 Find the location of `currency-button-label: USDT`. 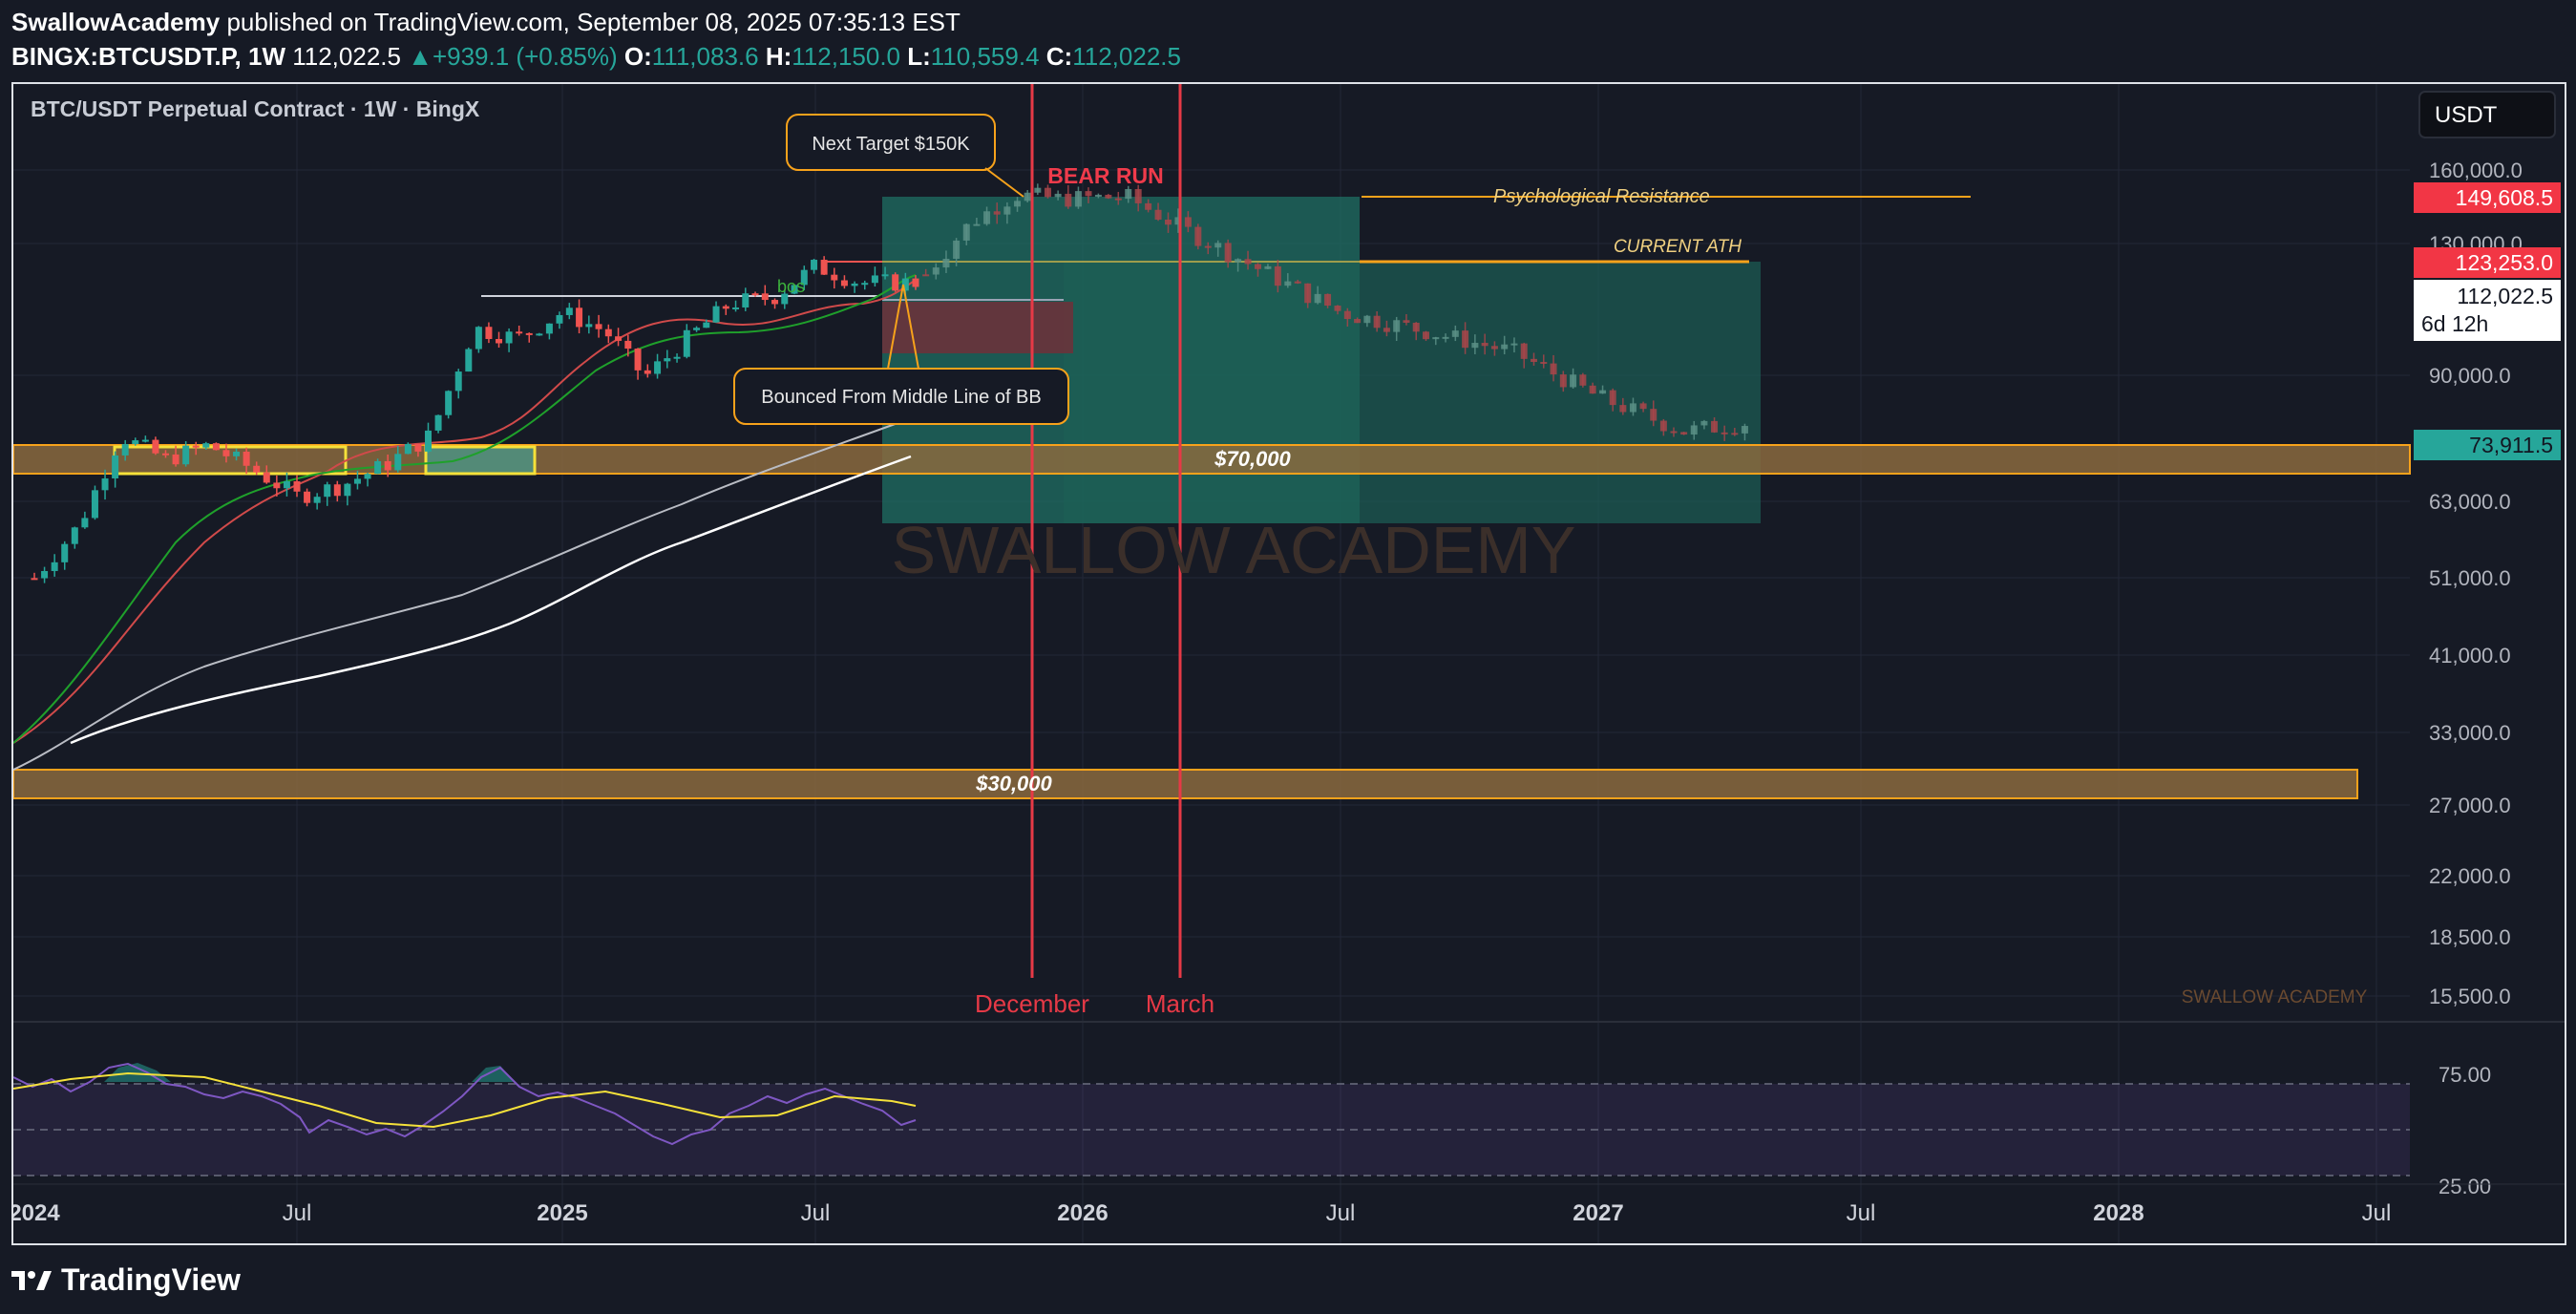

currency-button-label: USDT is located at coordinates (2466, 115).